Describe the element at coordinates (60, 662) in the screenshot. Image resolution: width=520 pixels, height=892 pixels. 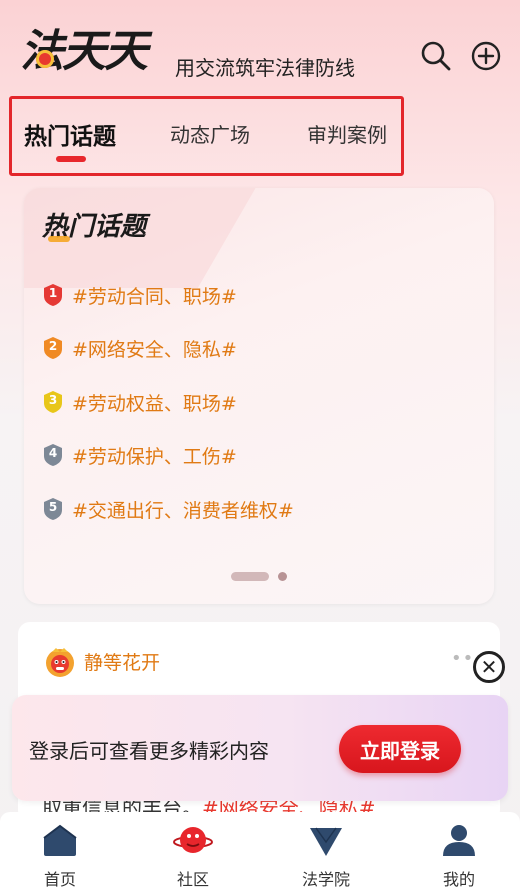
I see `lion-avatar-icon` at that location.